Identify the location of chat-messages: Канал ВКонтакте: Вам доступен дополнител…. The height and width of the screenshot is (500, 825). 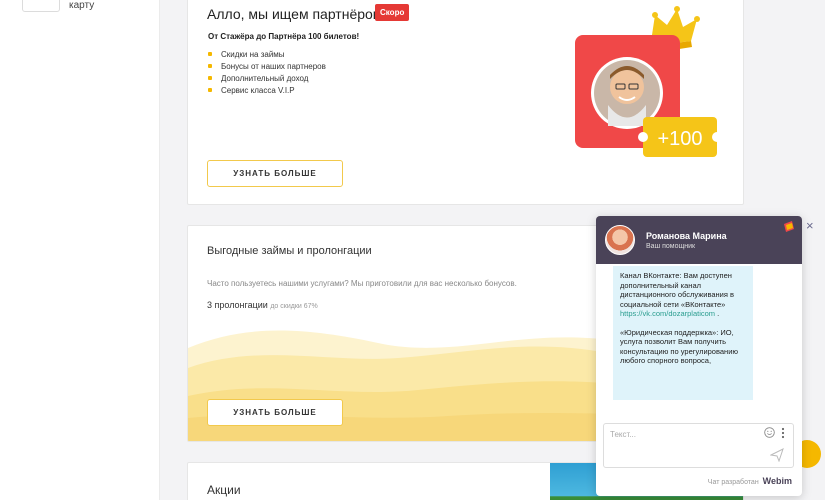
(699, 344).